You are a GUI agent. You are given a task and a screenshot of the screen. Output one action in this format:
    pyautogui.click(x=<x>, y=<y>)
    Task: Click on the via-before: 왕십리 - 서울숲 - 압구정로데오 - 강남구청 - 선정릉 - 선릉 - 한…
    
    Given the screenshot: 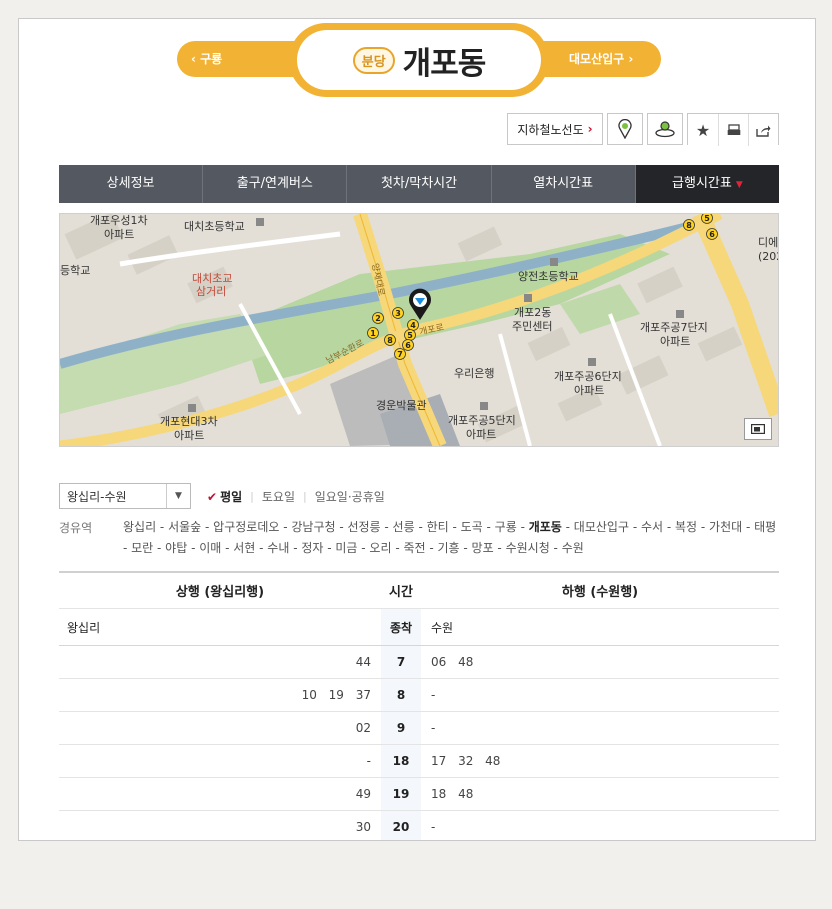 What is the action you would take?
    pyautogui.click(x=326, y=527)
    